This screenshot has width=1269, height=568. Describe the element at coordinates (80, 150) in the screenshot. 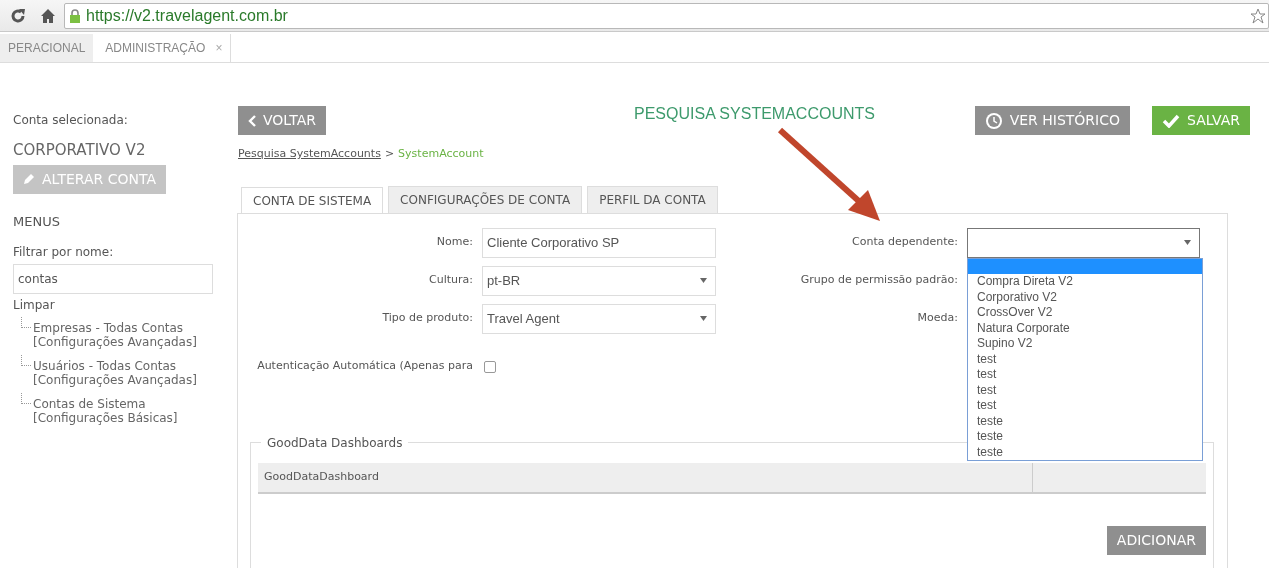

I see `account-name: CORPORATIVO V2` at that location.